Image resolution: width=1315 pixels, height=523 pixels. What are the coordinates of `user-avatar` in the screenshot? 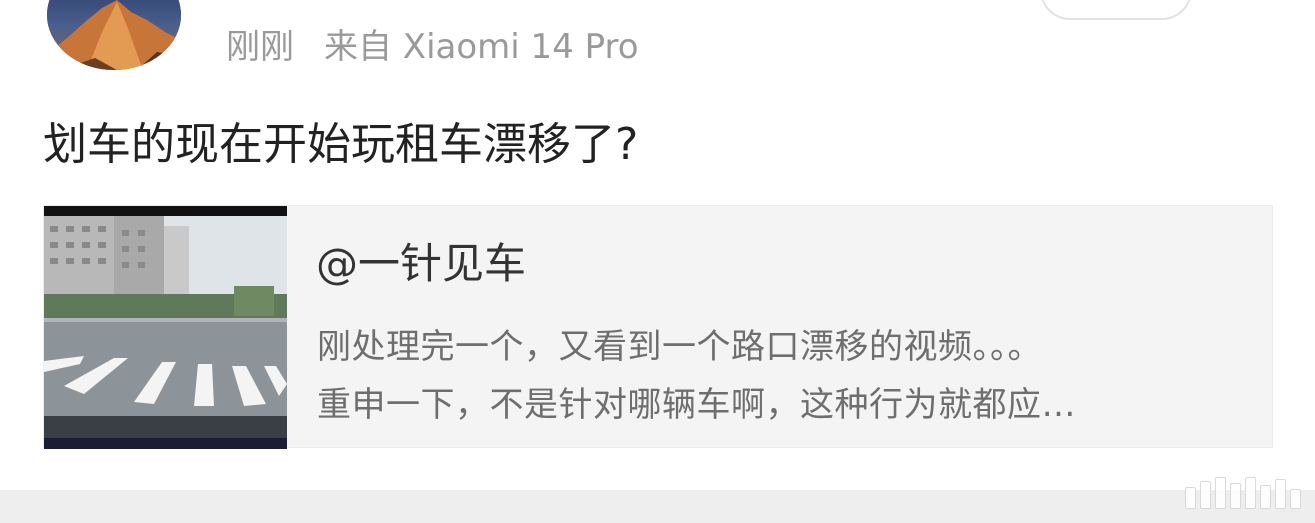 It's located at (114, 35).